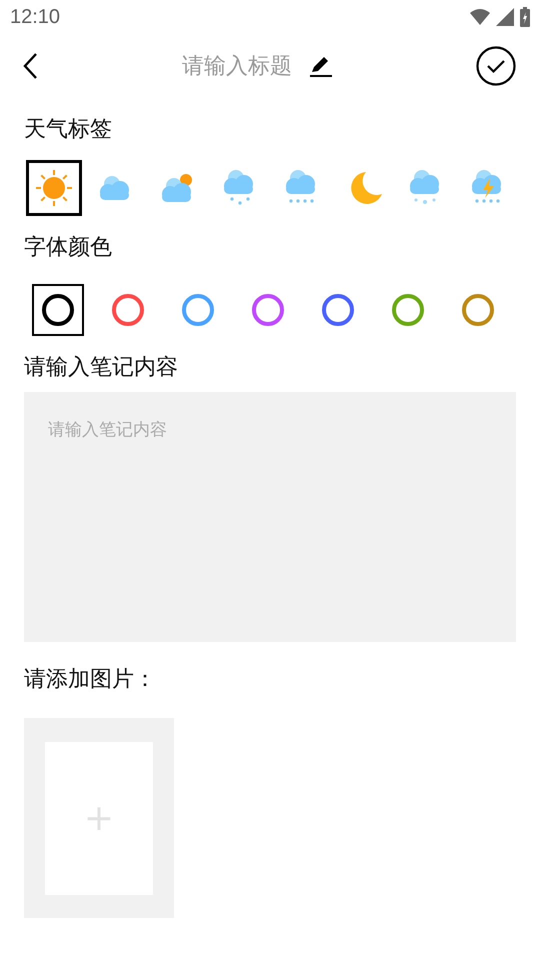 The image size is (540, 960). Describe the element at coordinates (241, 66) in the screenshot. I see `title-field: 请输入标题` at that location.